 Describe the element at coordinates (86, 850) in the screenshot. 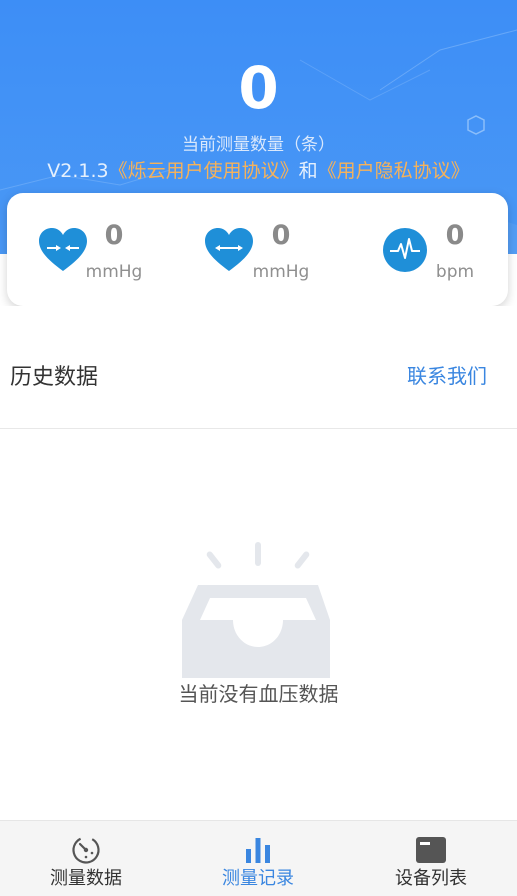

I see `gauge-icon` at that location.